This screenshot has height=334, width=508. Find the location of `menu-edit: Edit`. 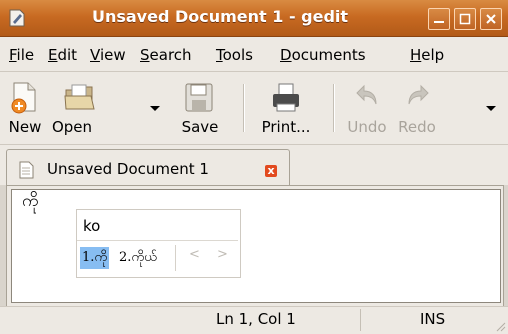

menu-edit: Edit is located at coordinates (62, 55).